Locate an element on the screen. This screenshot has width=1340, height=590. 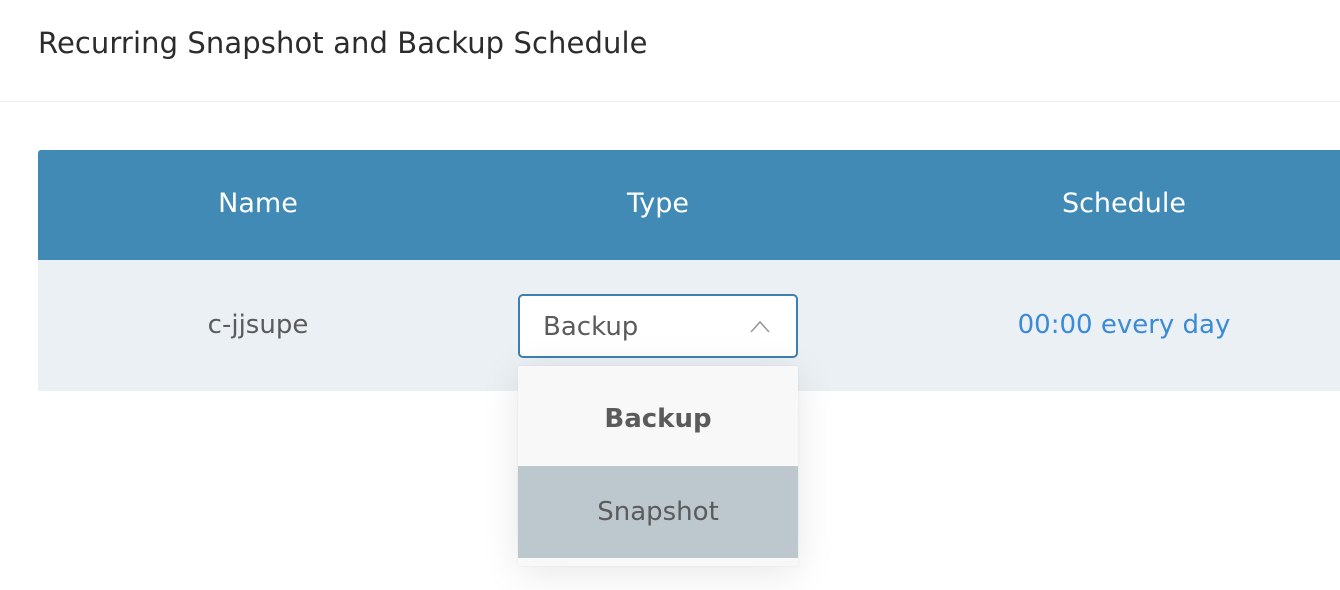
page-title: Recurring Snapshot and Backup Schedule is located at coordinates (343, 43).